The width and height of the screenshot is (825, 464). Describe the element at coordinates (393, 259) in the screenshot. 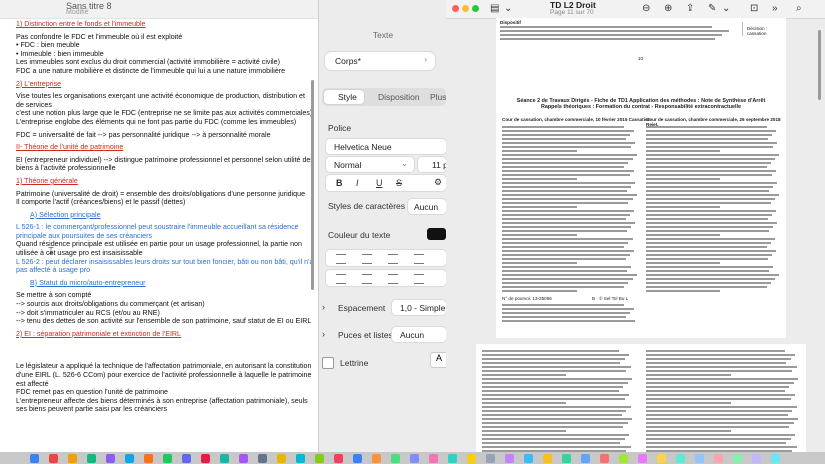

I see `align-right-icon` at that location.